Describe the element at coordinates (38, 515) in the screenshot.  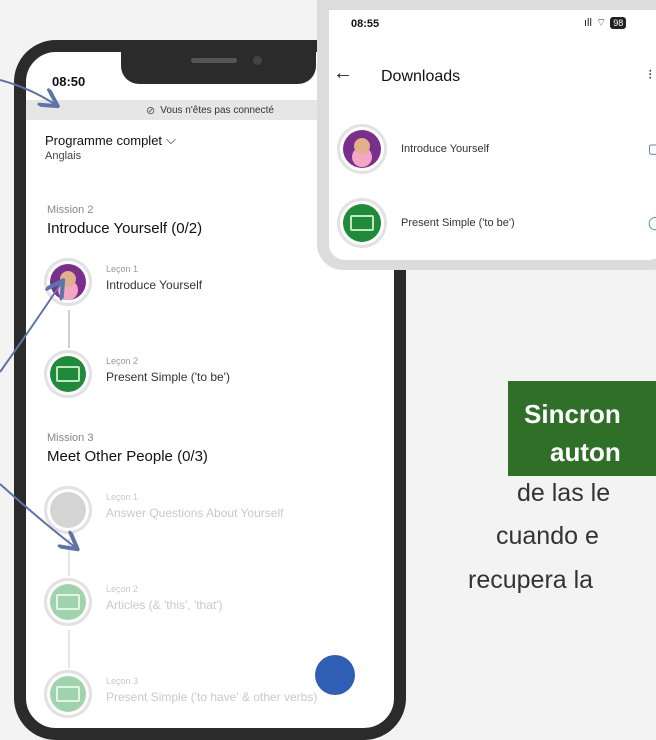
I see `arrow-to-faded-lesson` at that location.